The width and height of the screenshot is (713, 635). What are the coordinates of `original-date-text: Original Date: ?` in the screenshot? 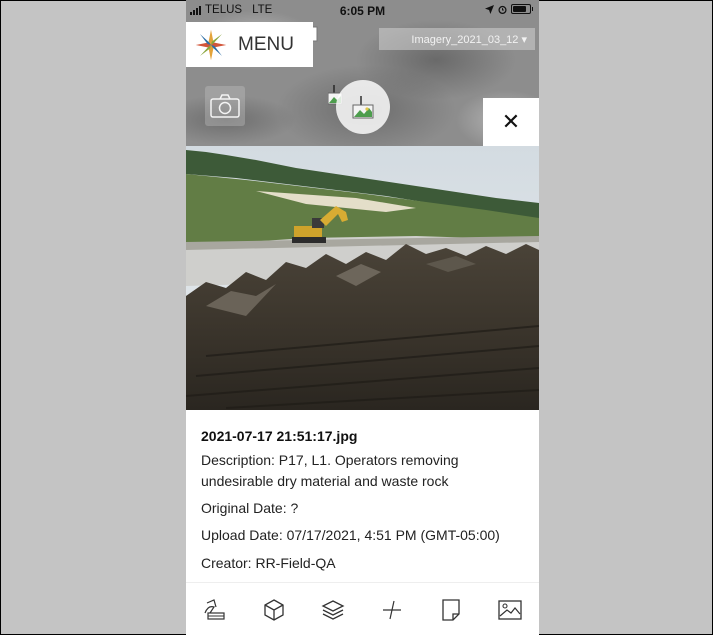 It's located at (250, 508).